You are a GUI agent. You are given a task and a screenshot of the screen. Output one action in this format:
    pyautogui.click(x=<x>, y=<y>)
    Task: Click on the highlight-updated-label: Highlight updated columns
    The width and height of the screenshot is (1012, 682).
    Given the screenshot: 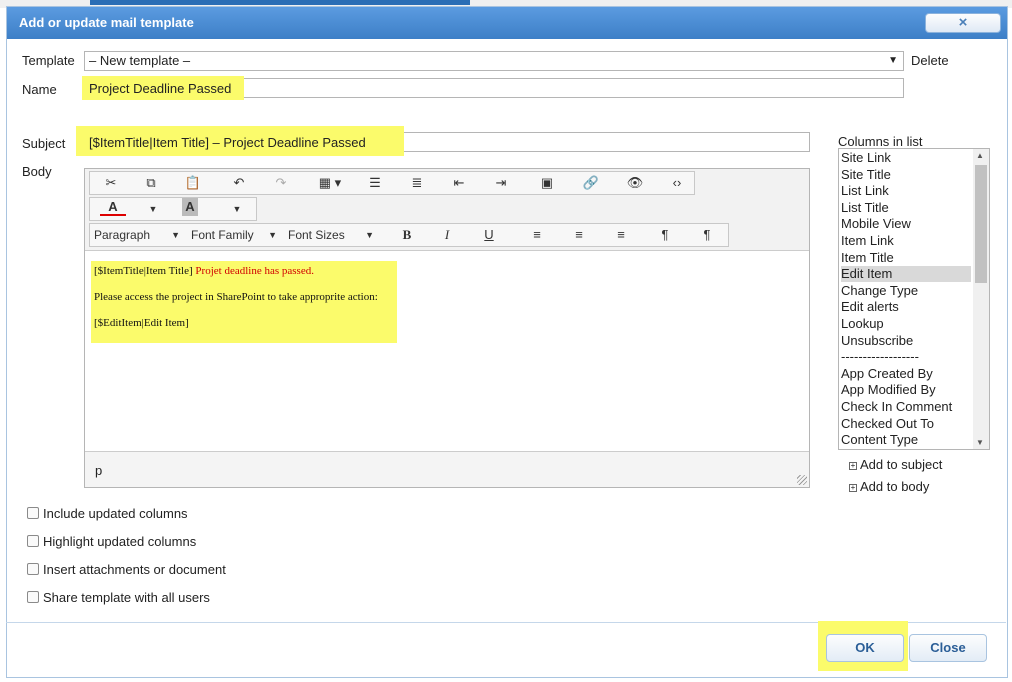 What is the action you would take?
    pyautogui.click(x=120, y=541)
    